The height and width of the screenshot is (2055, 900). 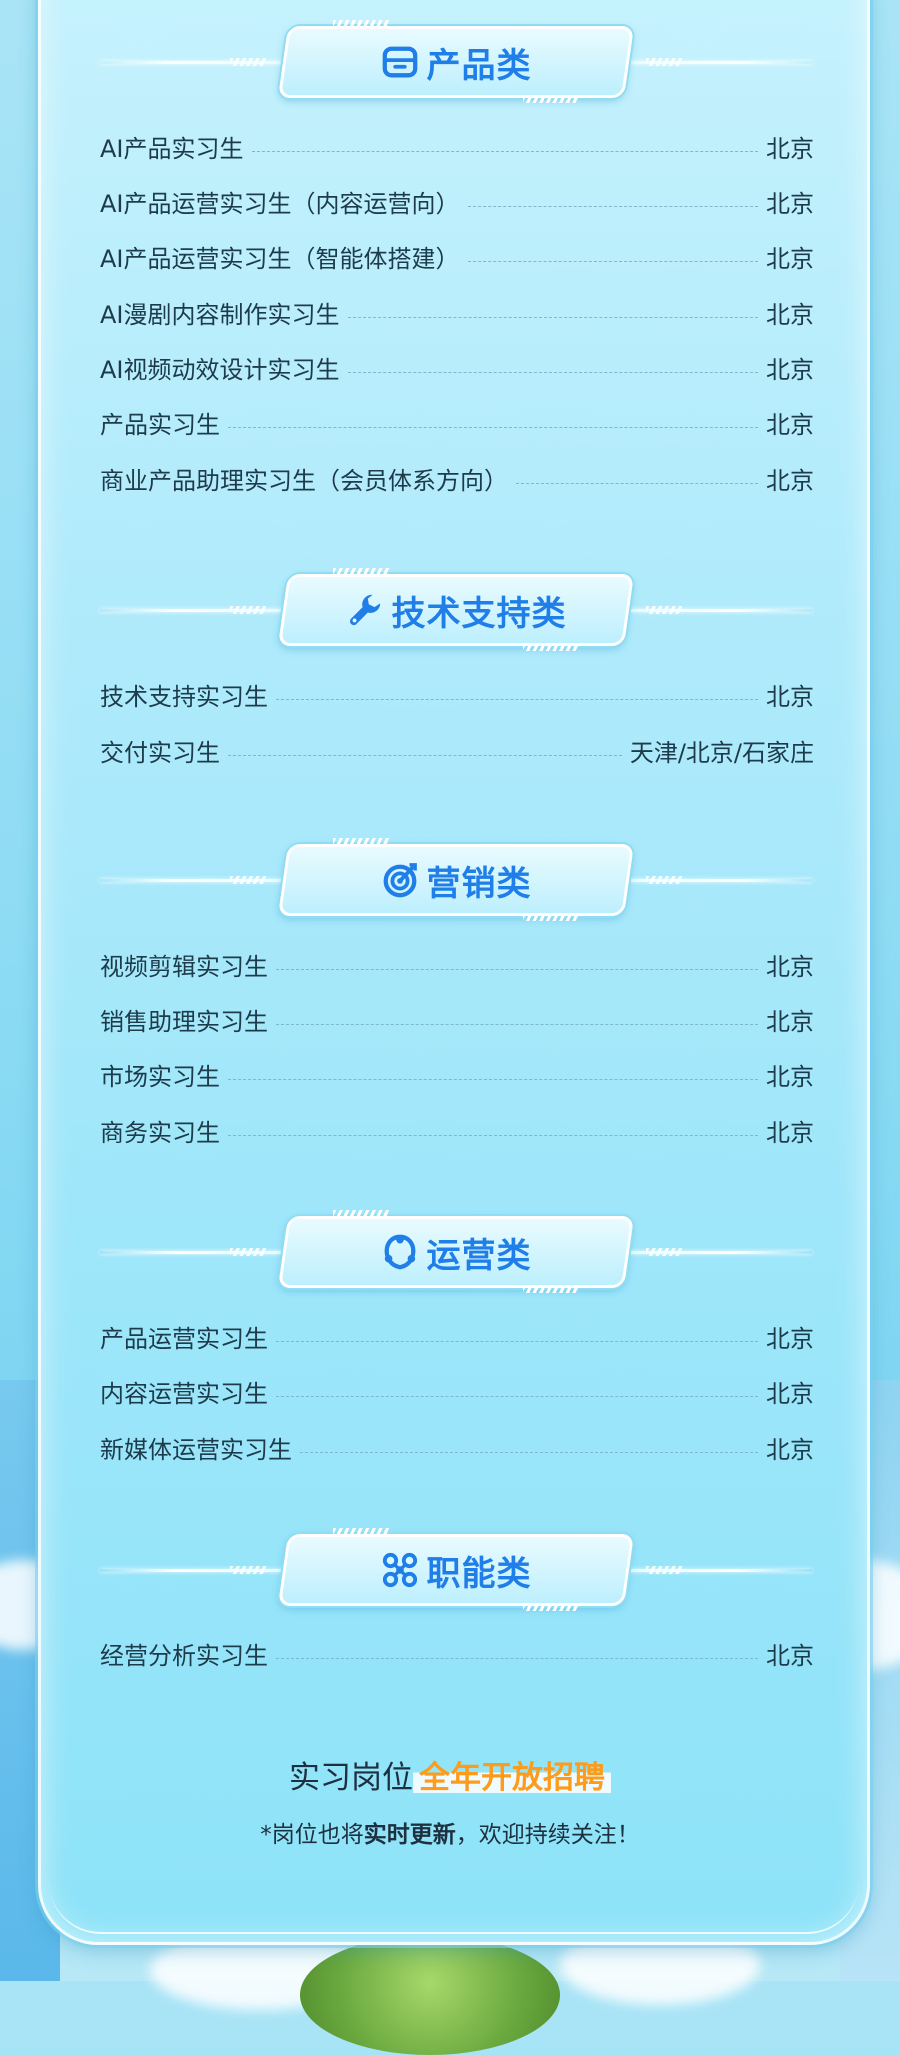 I want to click on job-title: AI视频动效设计实习生, so click(x=220, y=369).